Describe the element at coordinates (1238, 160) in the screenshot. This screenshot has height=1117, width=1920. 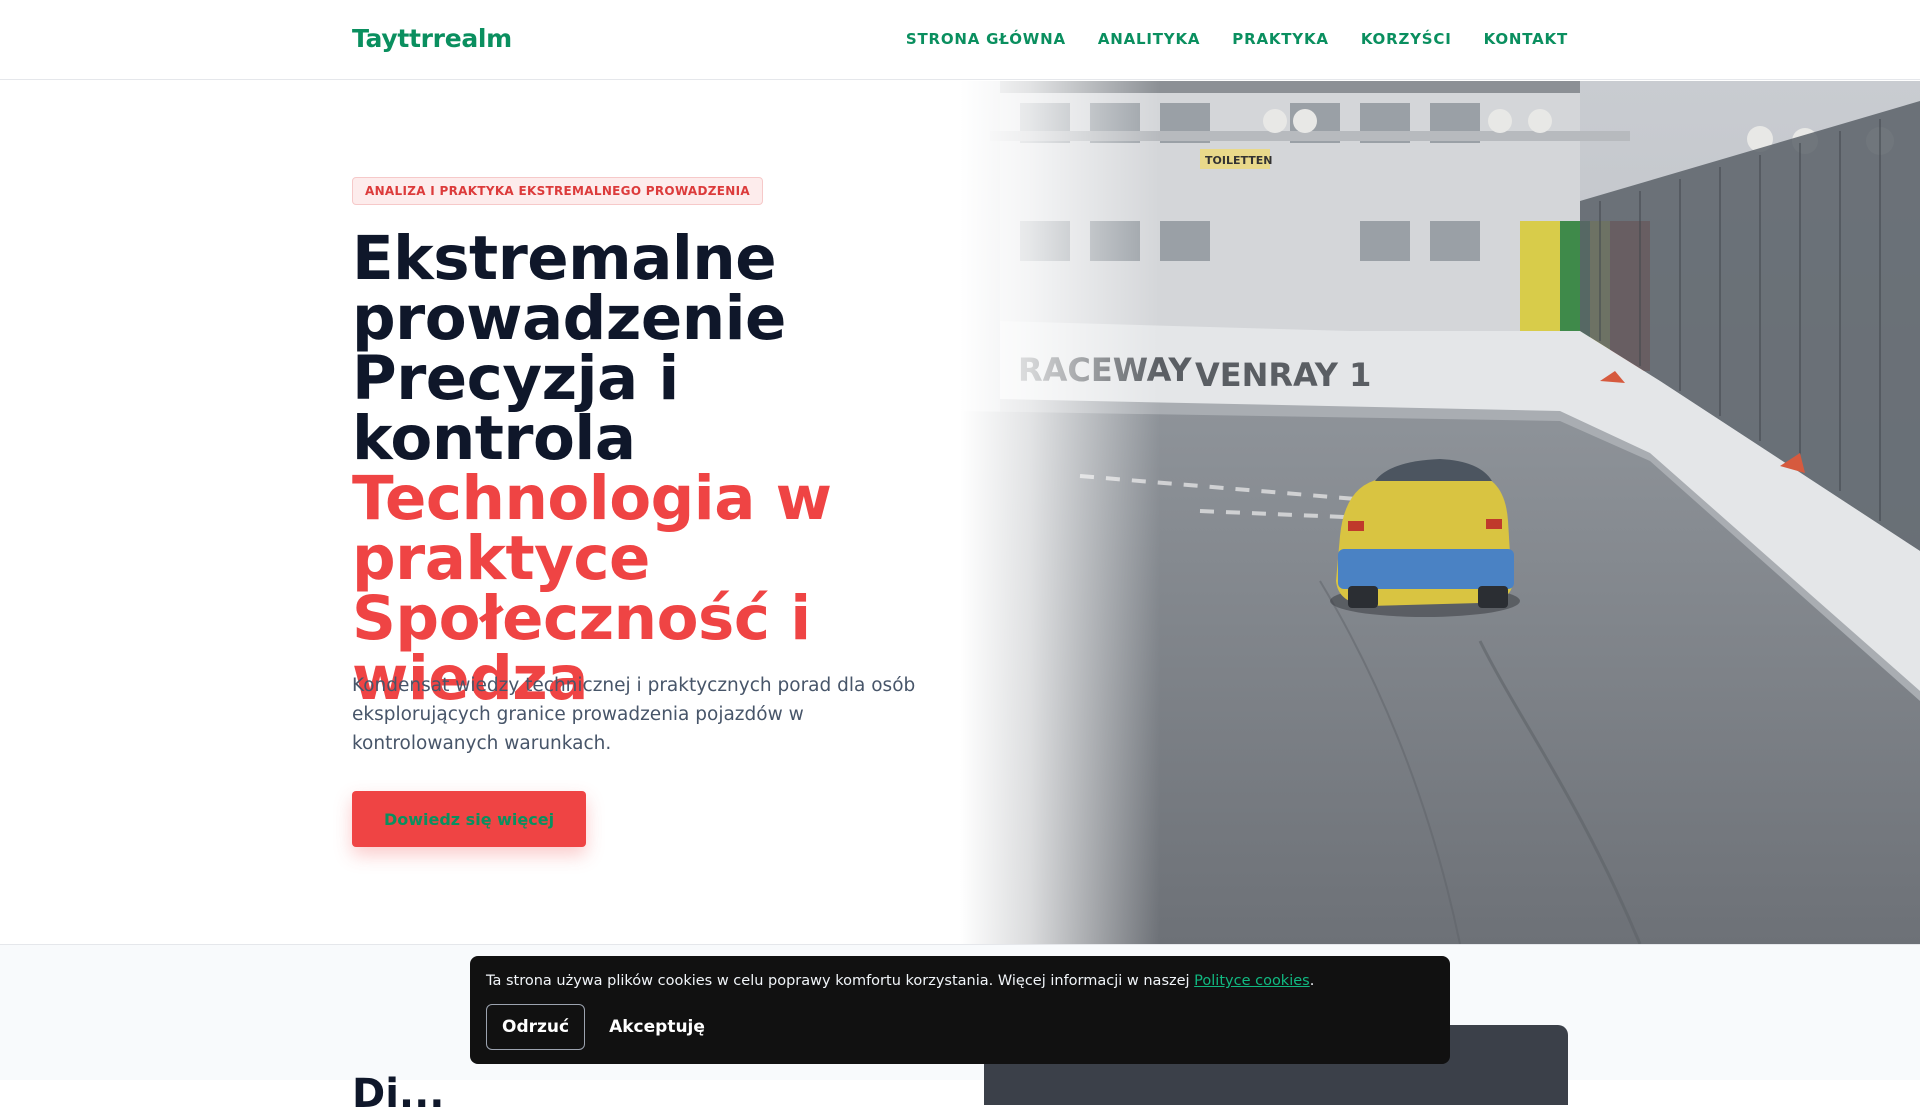
I see `sign-toiletten: TOILETTEN` at that location.